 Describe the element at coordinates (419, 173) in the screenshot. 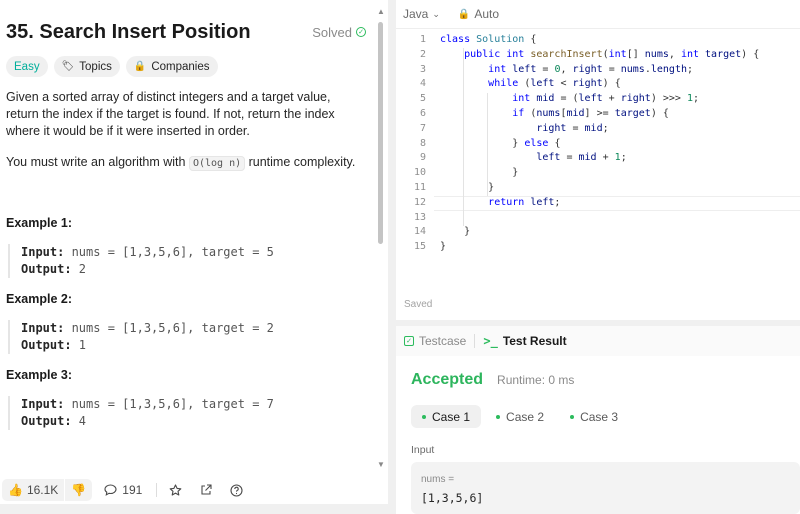

I see `line-number: 10` at that location.